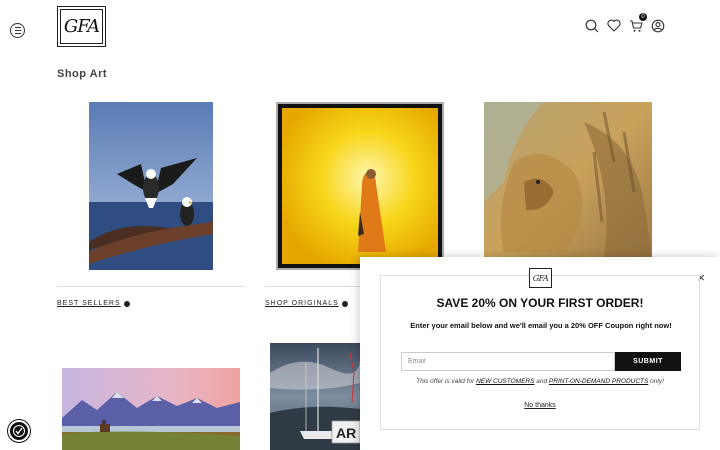  Describe the element at coordinates (151, 409) in the screenshot. I see `mountain-landscape-painting` at that location.